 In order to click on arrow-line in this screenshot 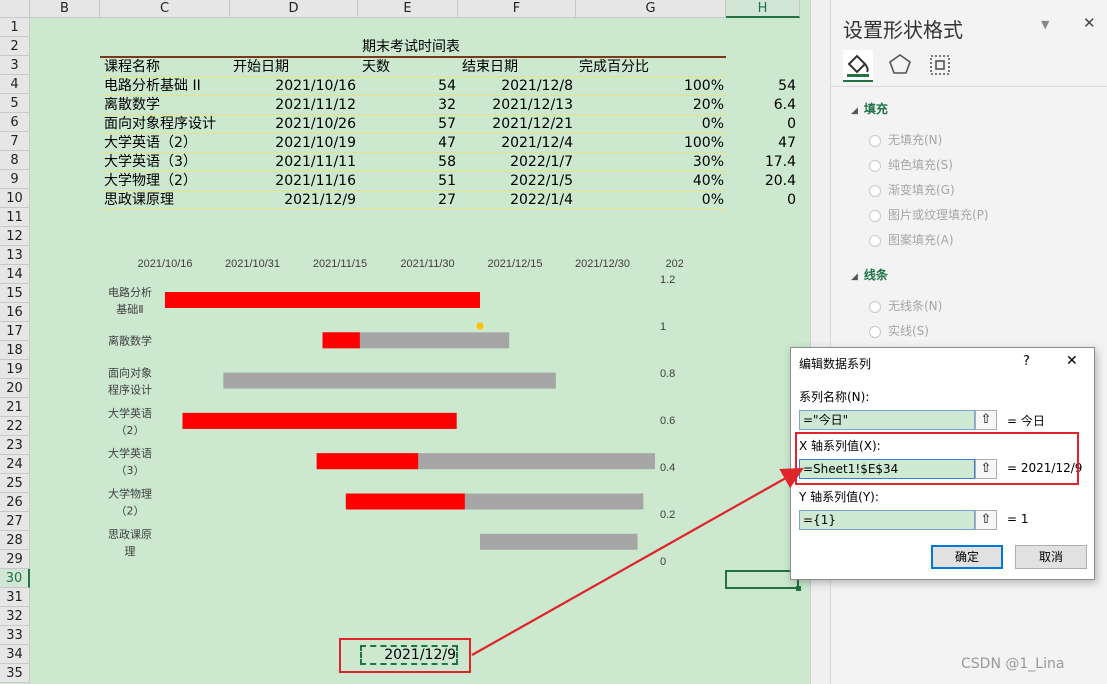, I will do `click(637, 561)`.